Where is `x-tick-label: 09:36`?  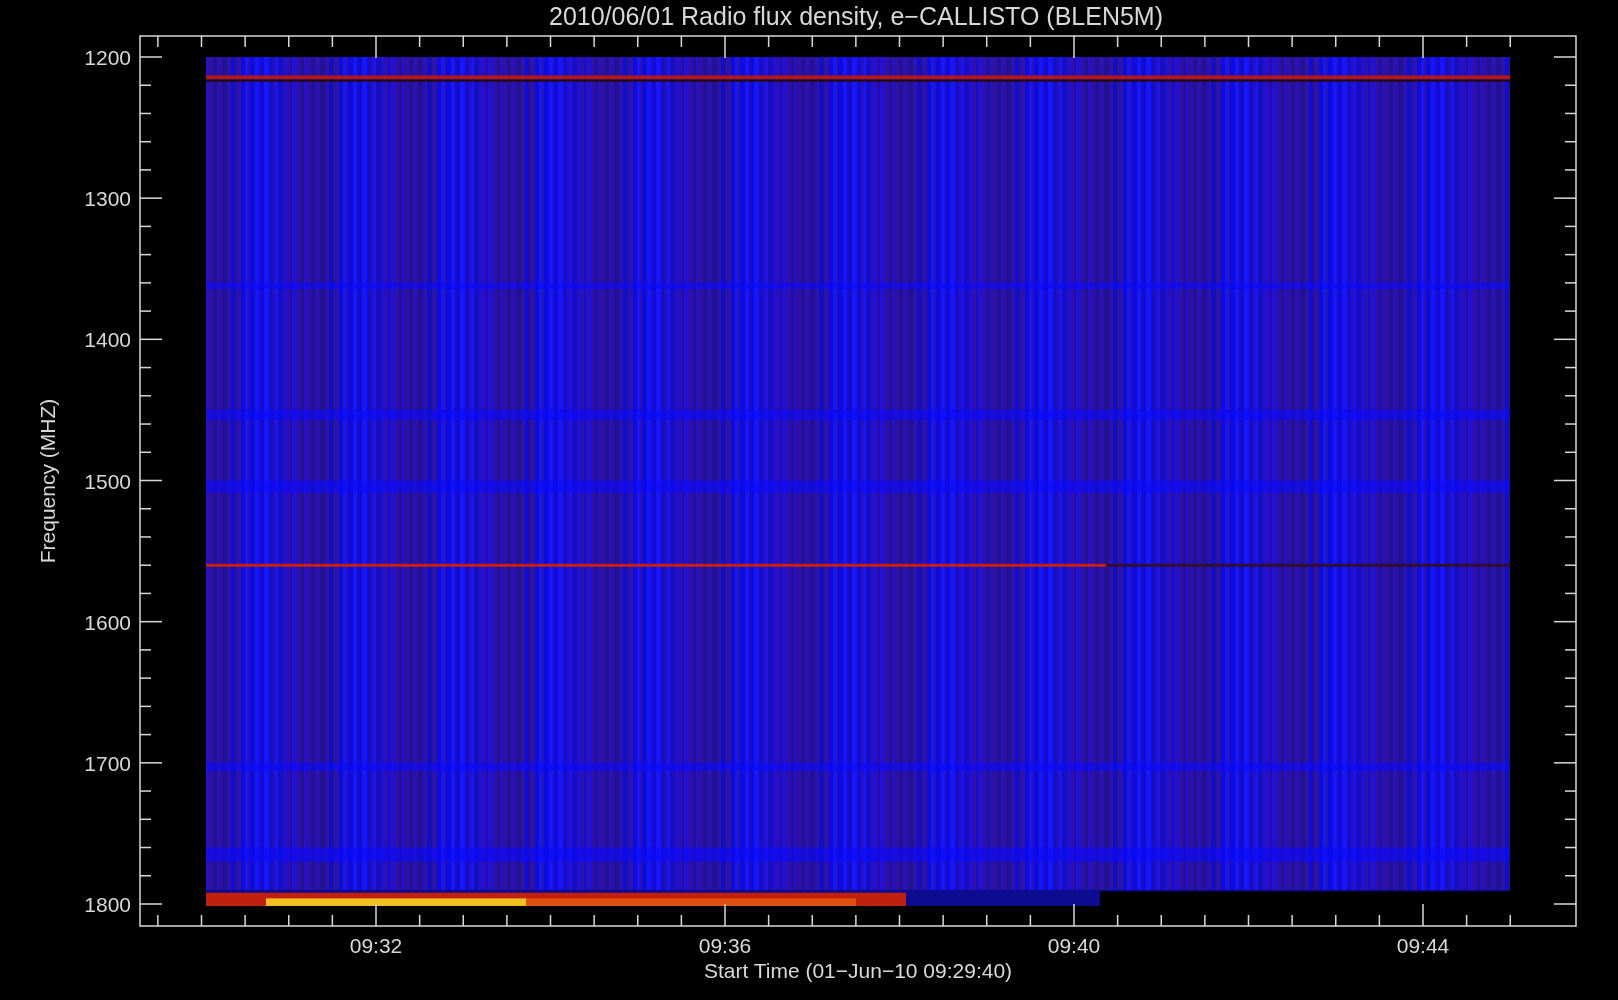
x-tick-label: 09:36 is located at coordinates (725, 945).